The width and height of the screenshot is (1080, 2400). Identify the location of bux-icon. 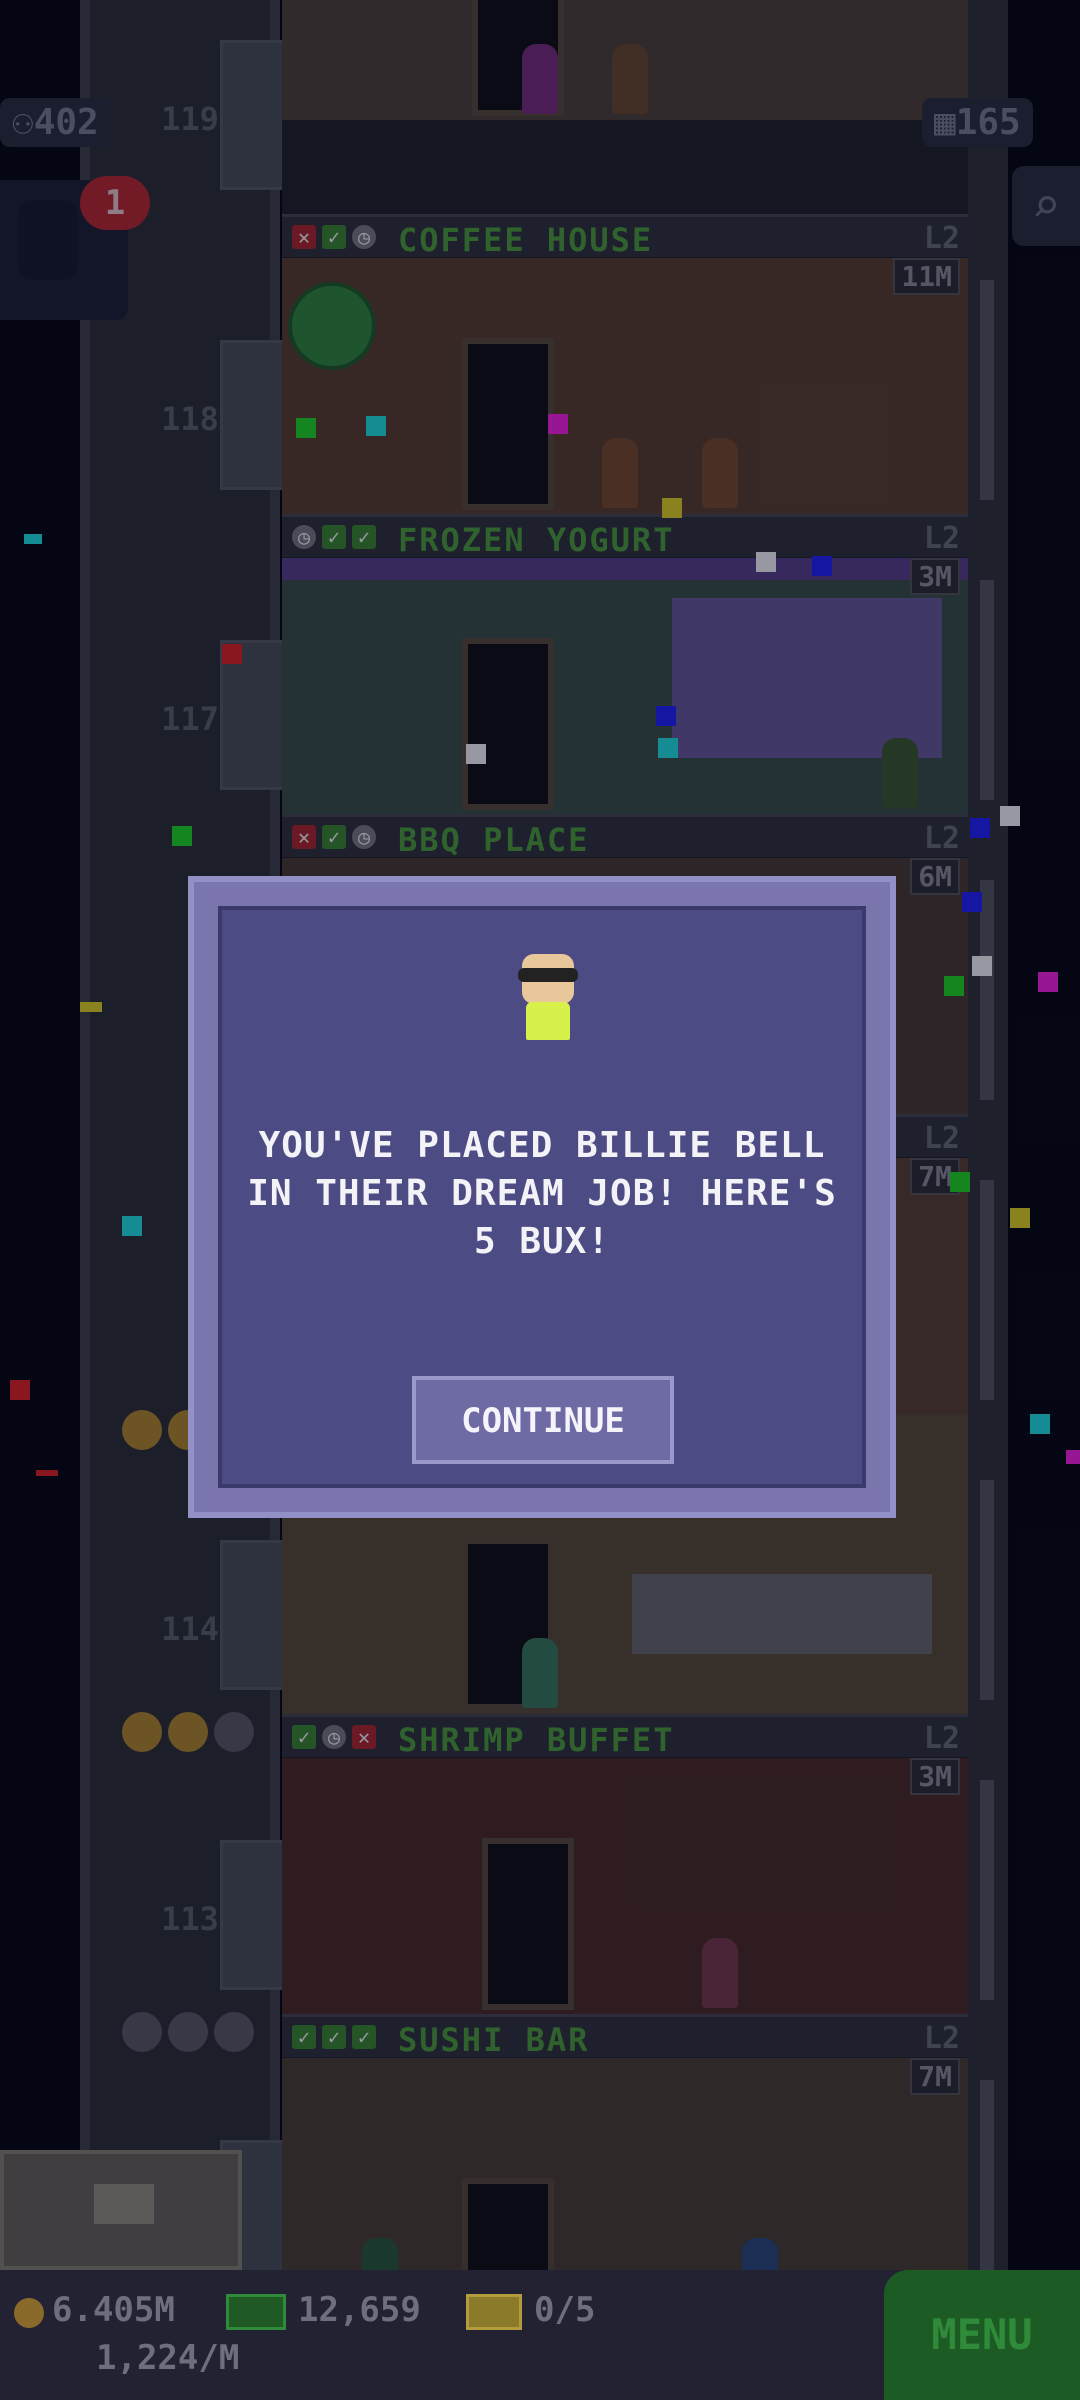
(256, 2312).